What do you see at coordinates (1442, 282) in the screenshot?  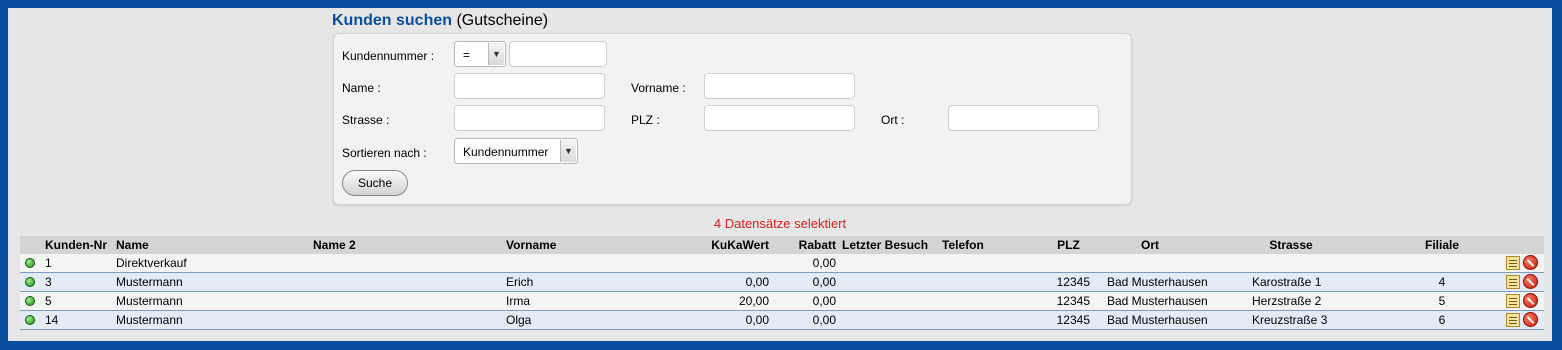 I see `cell-filiale: 4` at bounding box center [1442, 282].